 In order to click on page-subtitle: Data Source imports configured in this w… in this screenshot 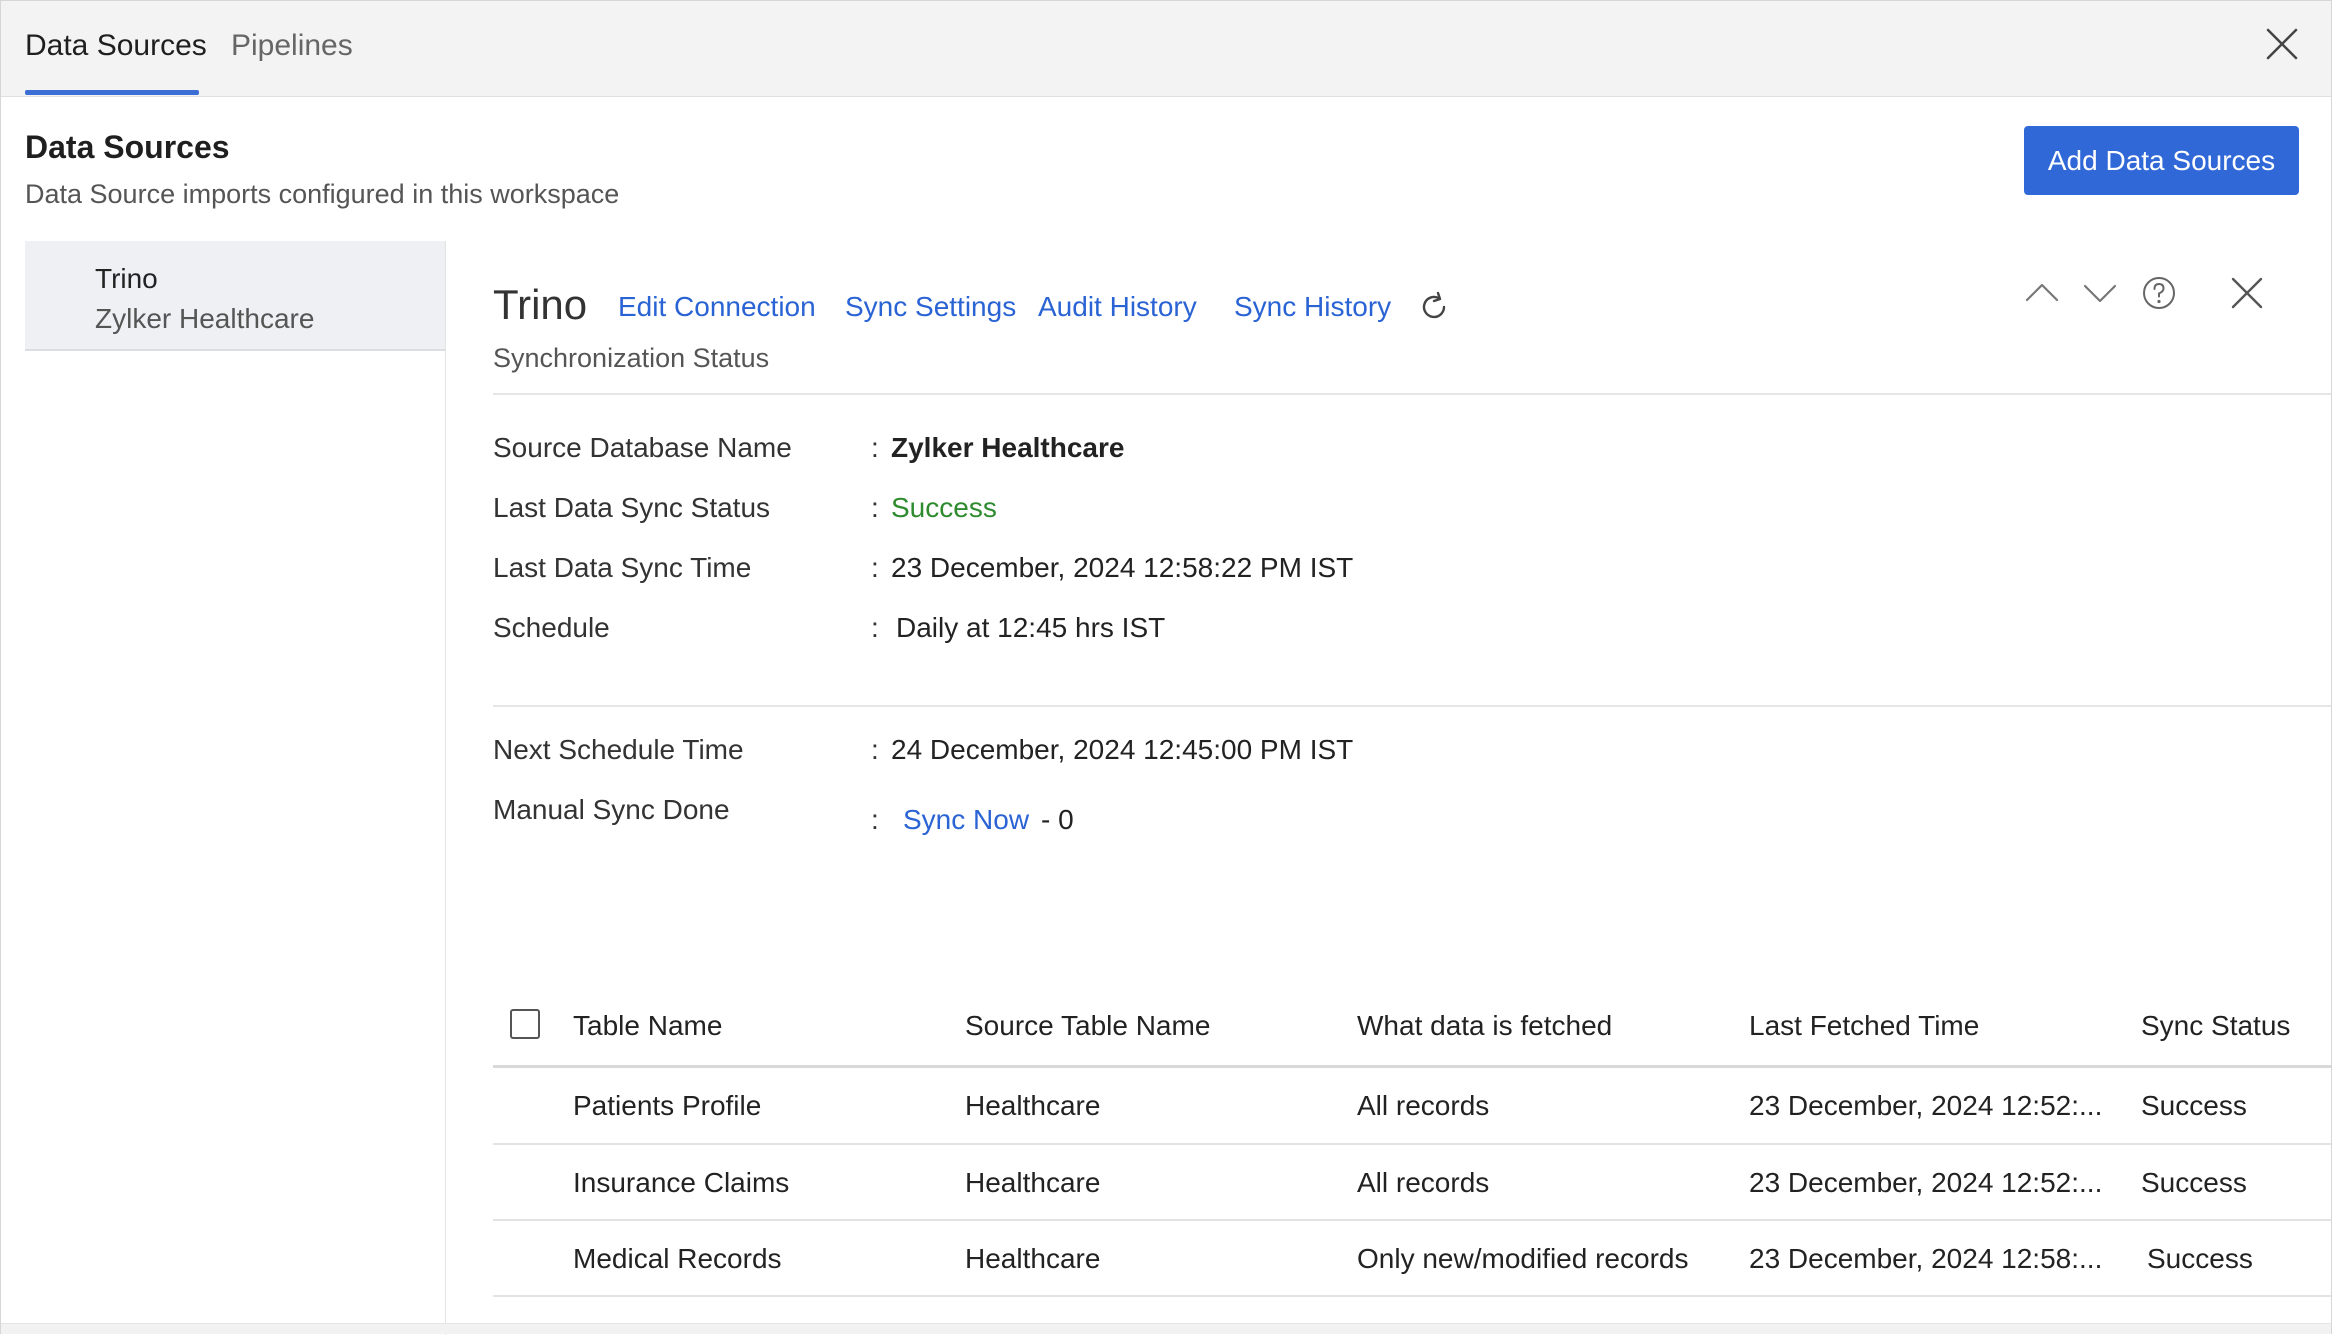, I will do `click(322, 194)`.